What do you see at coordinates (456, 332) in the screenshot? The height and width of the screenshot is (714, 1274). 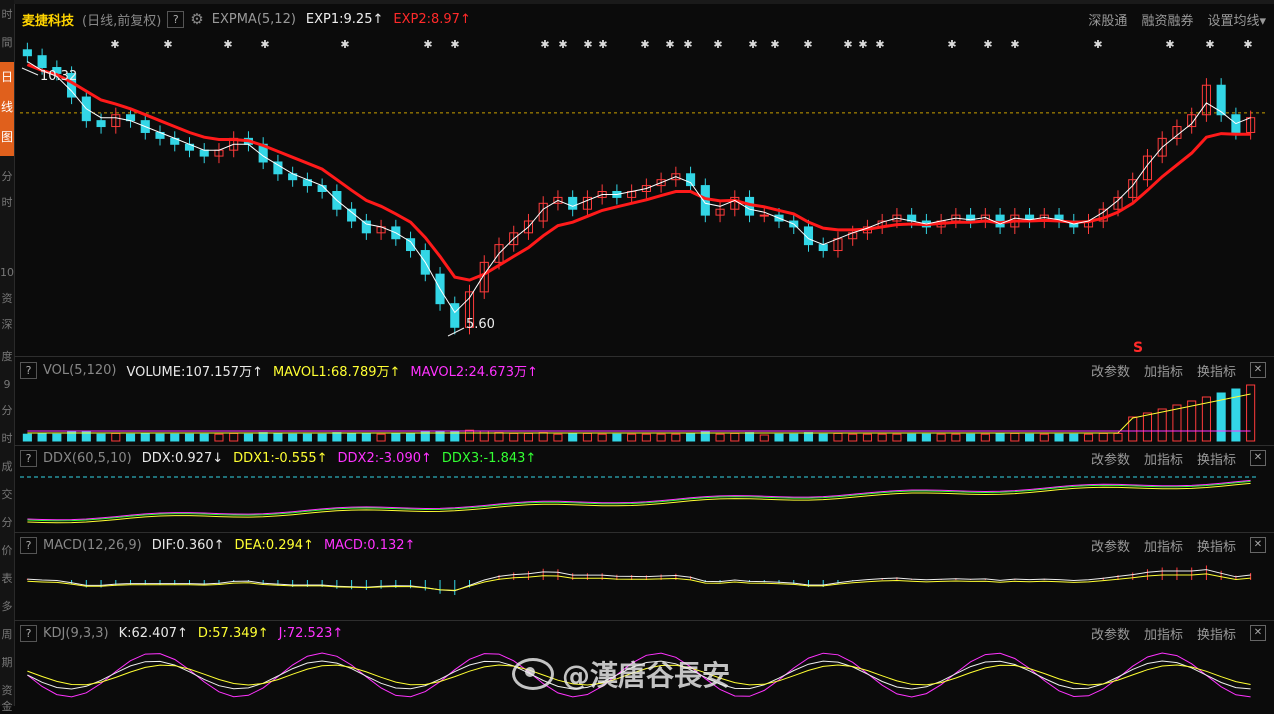 I see `low-price-pointer` at bounding box center [456, 332].